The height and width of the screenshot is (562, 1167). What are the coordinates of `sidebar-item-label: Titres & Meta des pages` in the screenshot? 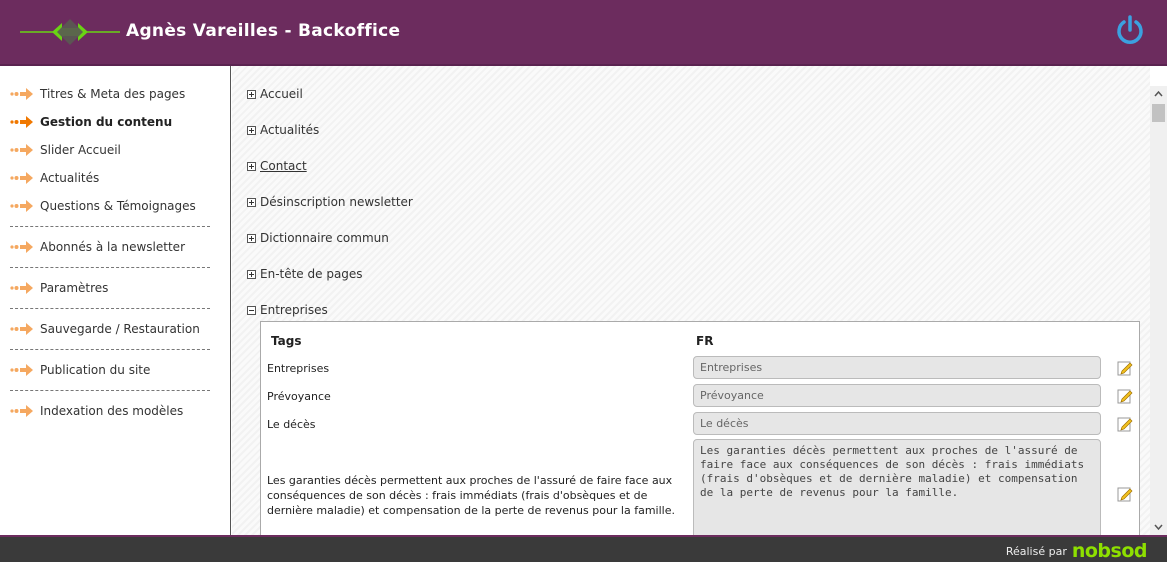 It's located at (113, 94).